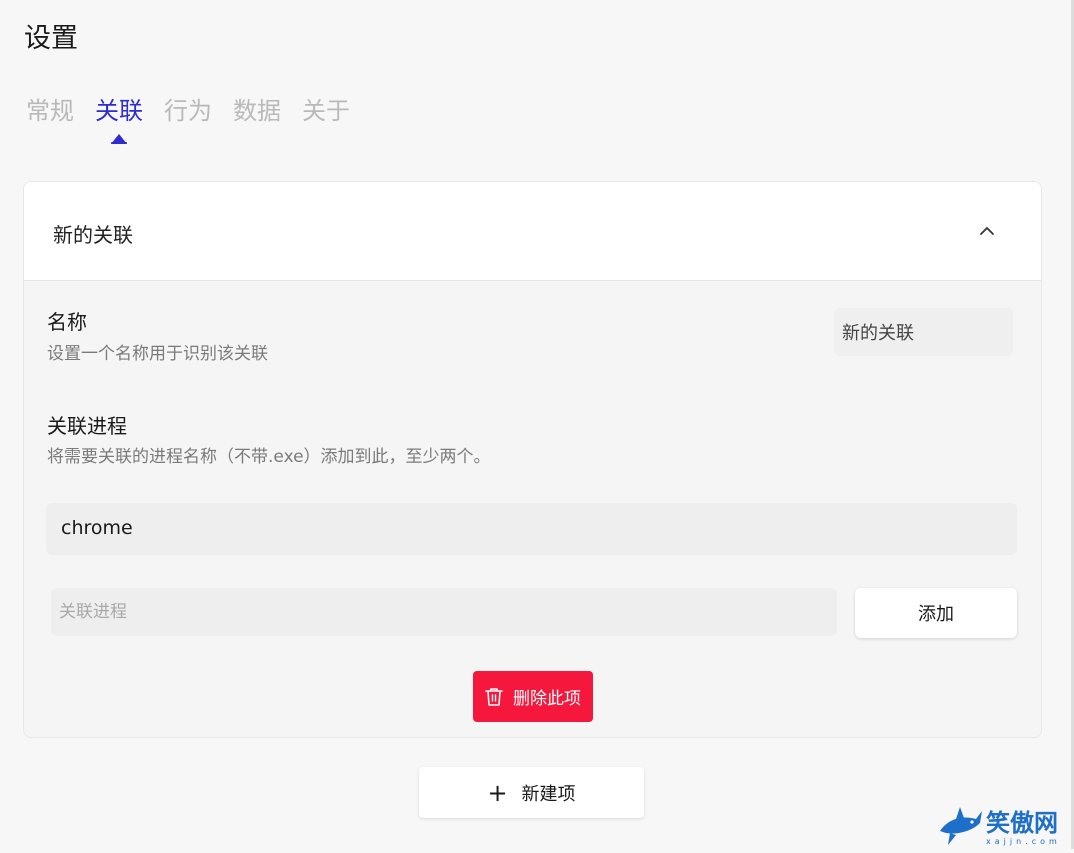  I want to click on process-input, so click(444, 612).